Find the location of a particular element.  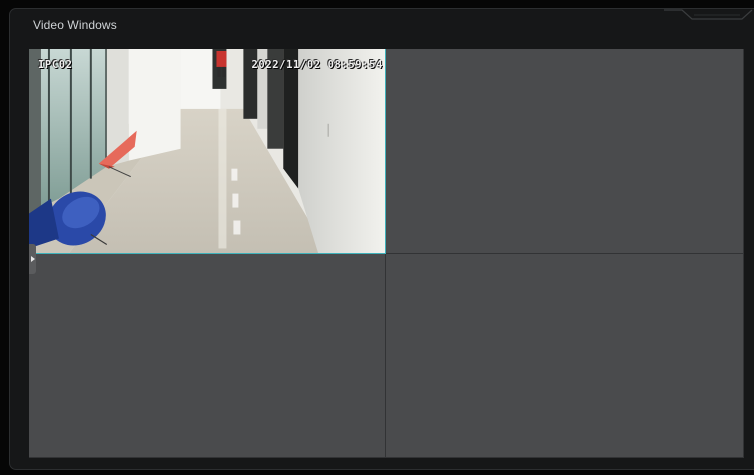

panel-corner-decoration is located at coordinates (708, 14).